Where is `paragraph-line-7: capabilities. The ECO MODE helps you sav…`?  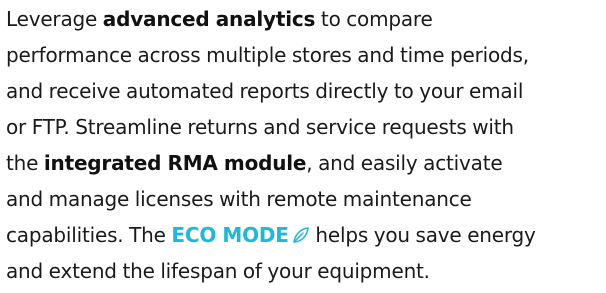 paragraph-line-7: capabilities. The ECO MODE helps you sav… is located at coordinates (305, 235).